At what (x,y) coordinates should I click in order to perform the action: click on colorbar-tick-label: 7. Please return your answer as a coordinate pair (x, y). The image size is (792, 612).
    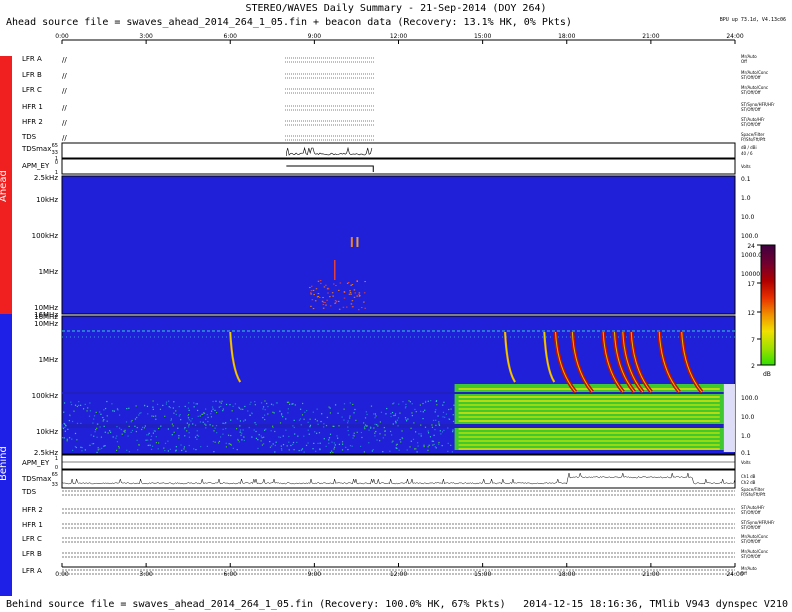
    Looking at the image, I should click on (753, 340).